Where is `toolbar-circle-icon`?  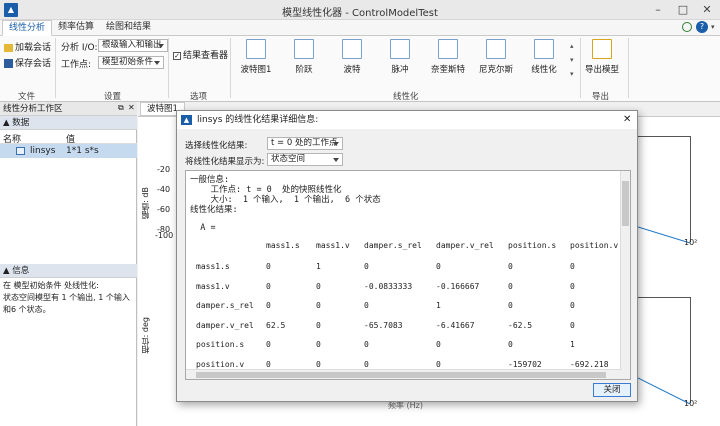 toolbar-circle-icon is located at coordinates (687, 27).